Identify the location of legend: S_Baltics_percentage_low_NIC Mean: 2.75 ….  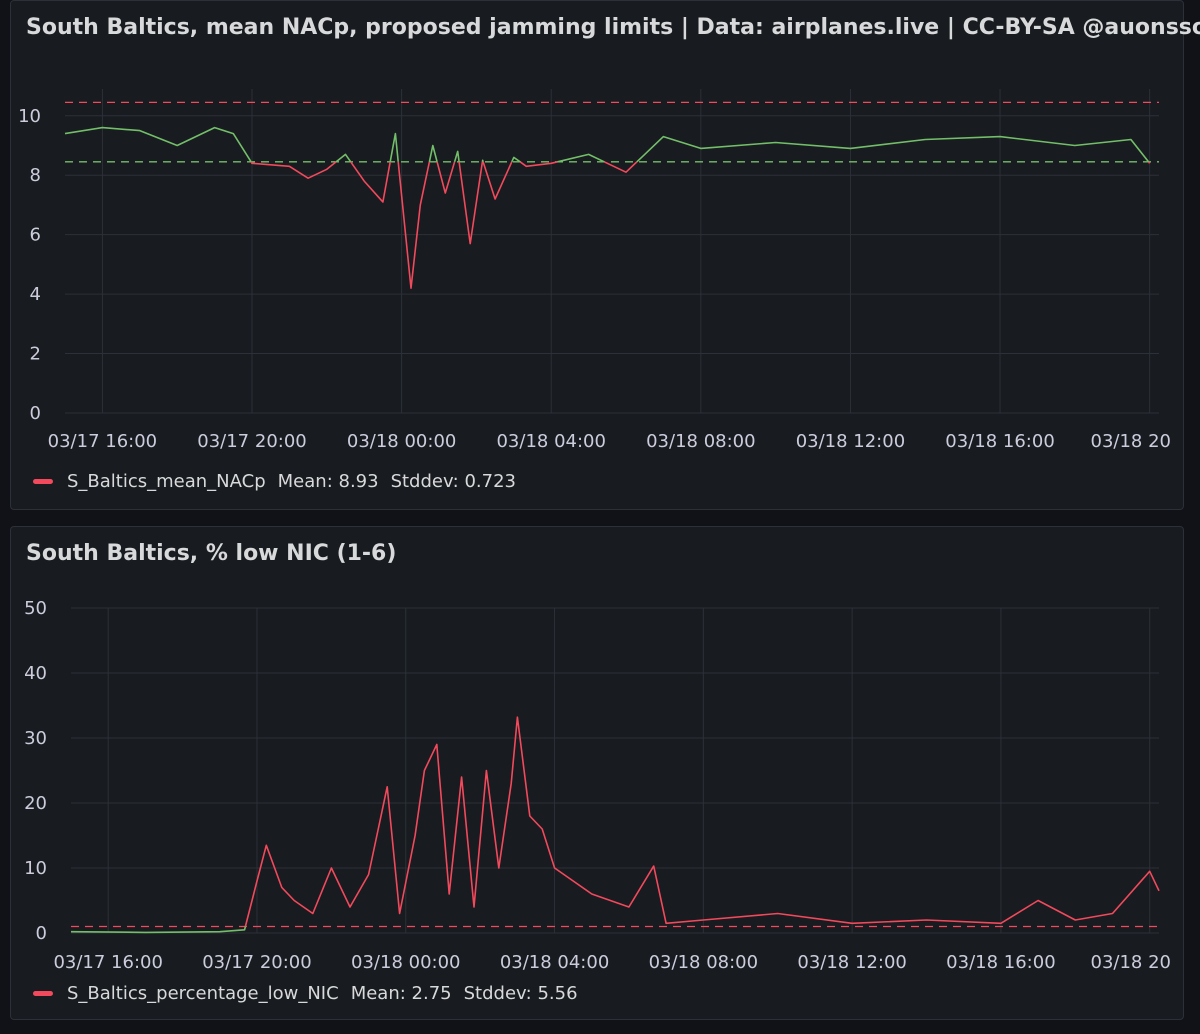
(305, 993).